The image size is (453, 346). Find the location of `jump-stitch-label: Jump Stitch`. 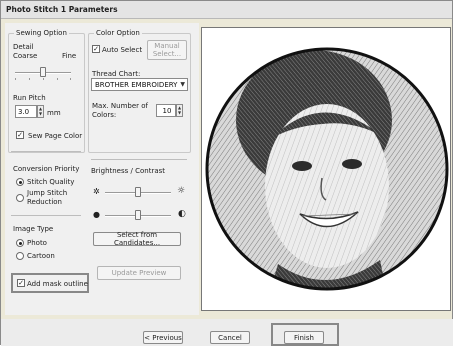

jump-stitch-label: Jump Stitch is located at coordinates (47, 193).